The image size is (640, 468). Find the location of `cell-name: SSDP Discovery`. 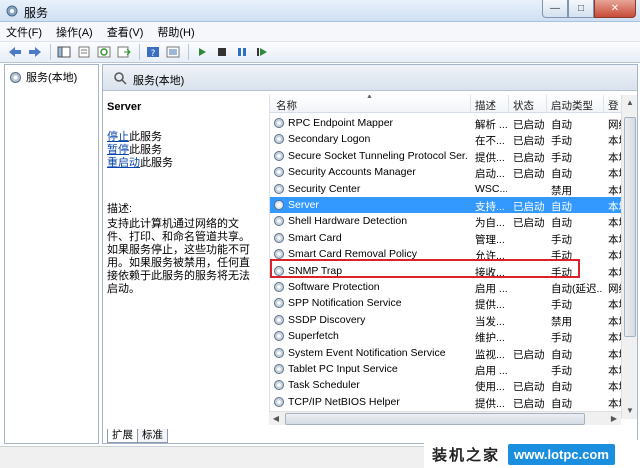

cell-name: SSDP Discovery is located at coordinates (327, 319).